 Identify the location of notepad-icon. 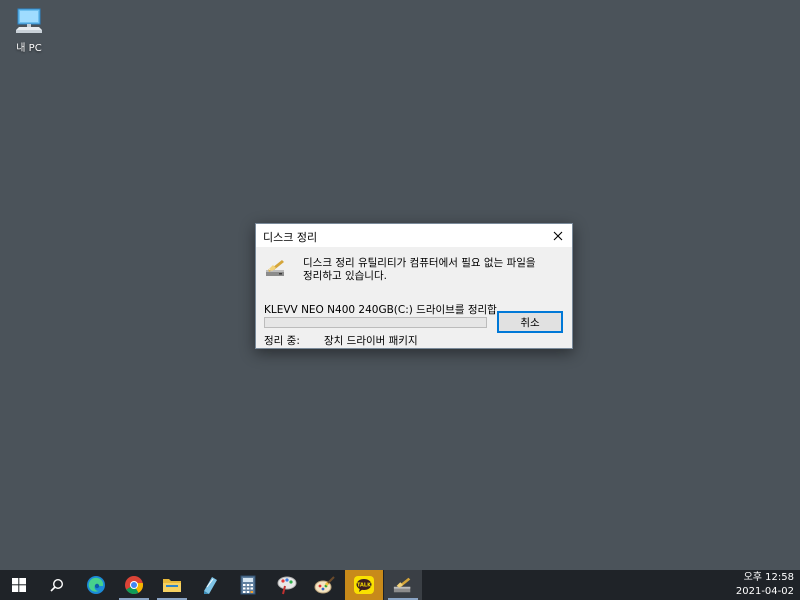
(210, 585).